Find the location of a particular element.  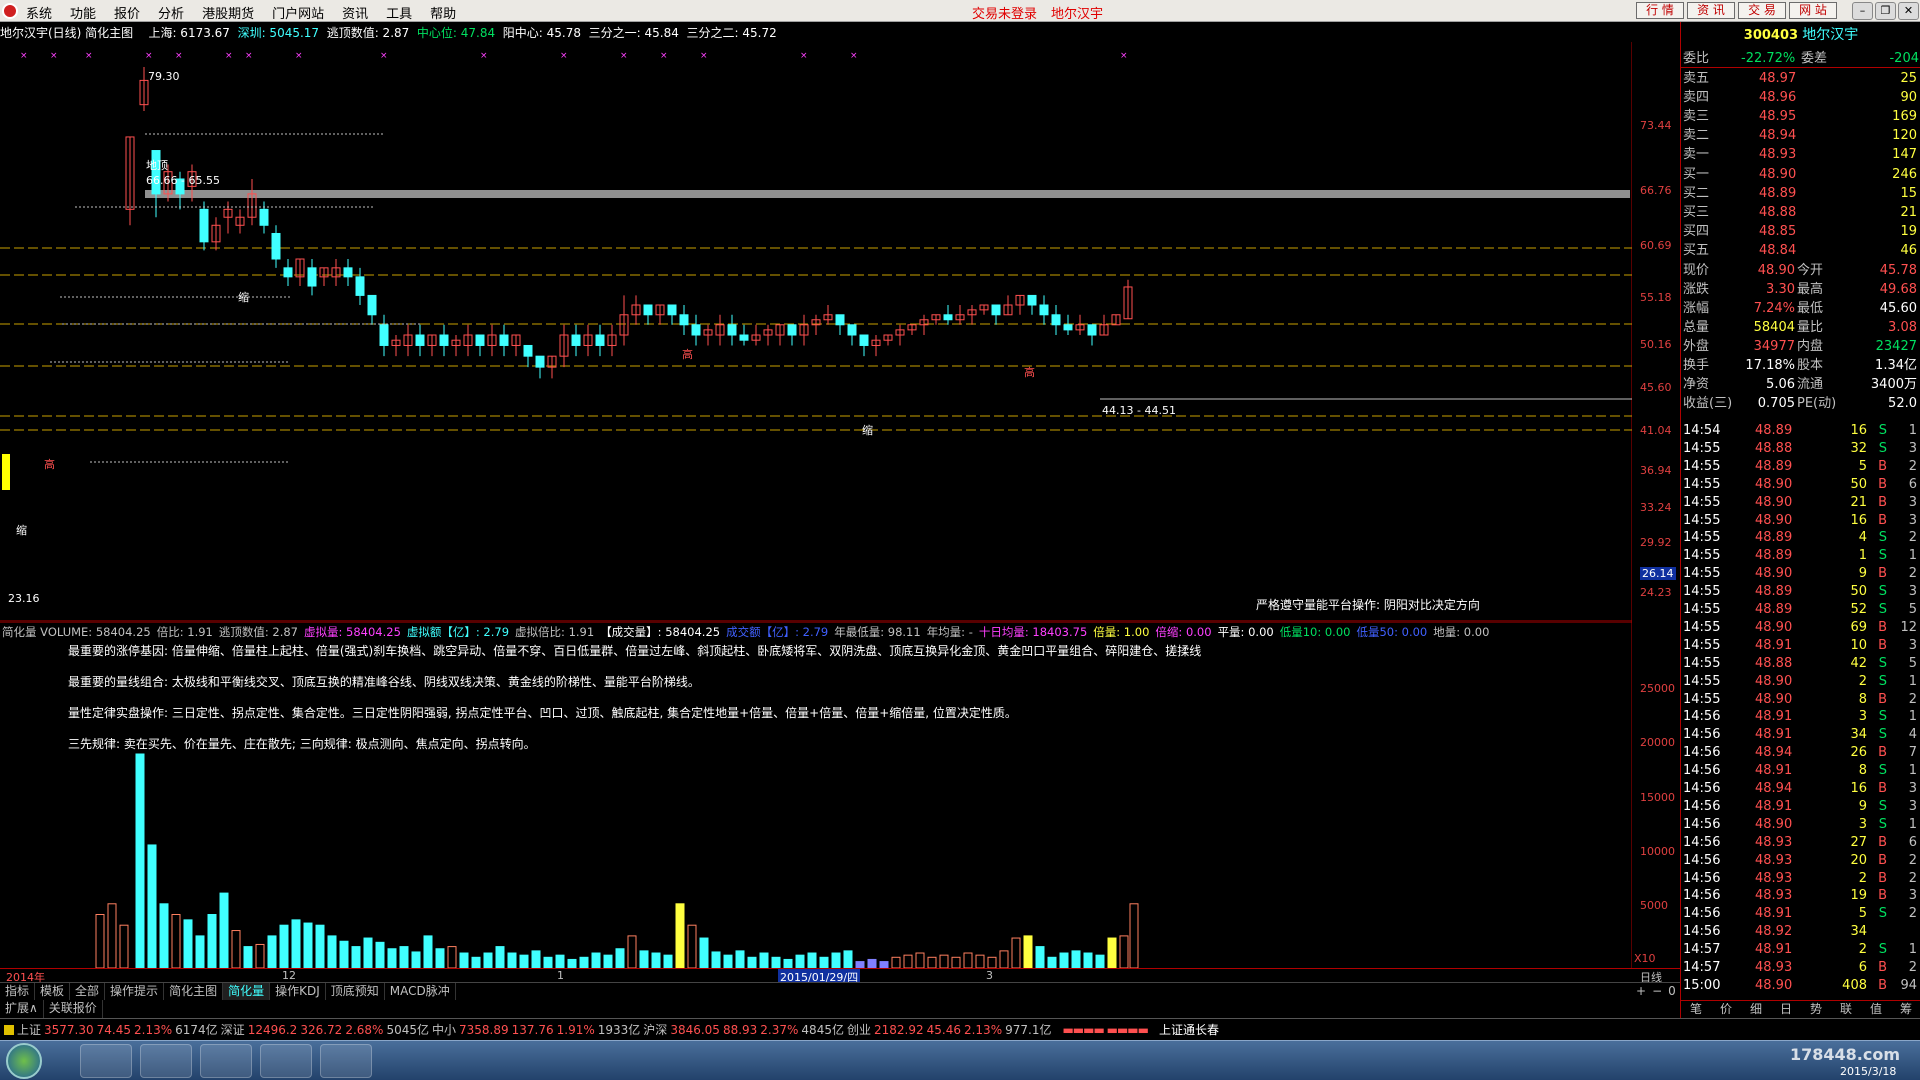

menu-item: 分析 is located at coordinates (171, 12).